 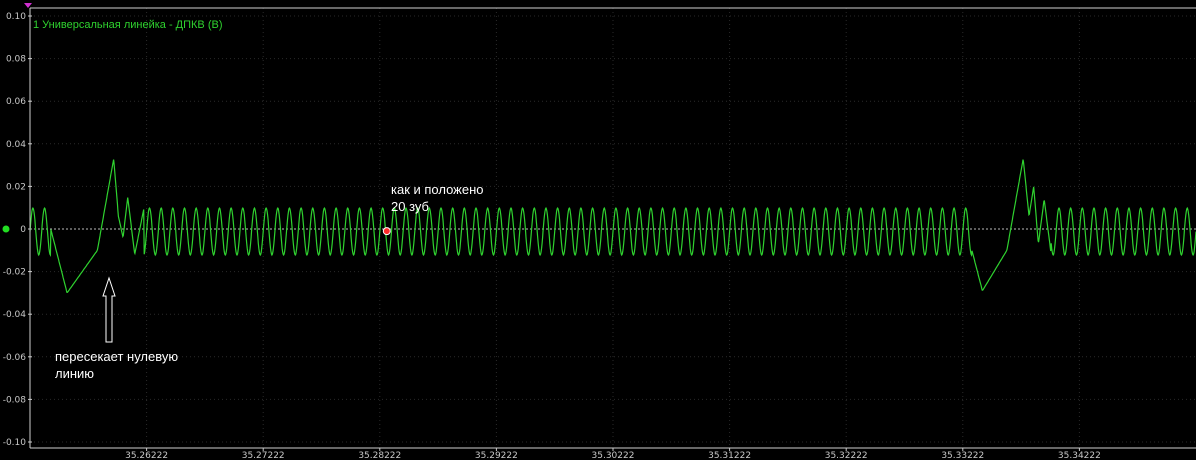 What do you see at coordinates (117, 365) in the screenshot?
I see `annotation-zero-crossing: пересекает нулевую линию` at bounding box center [117, 365].